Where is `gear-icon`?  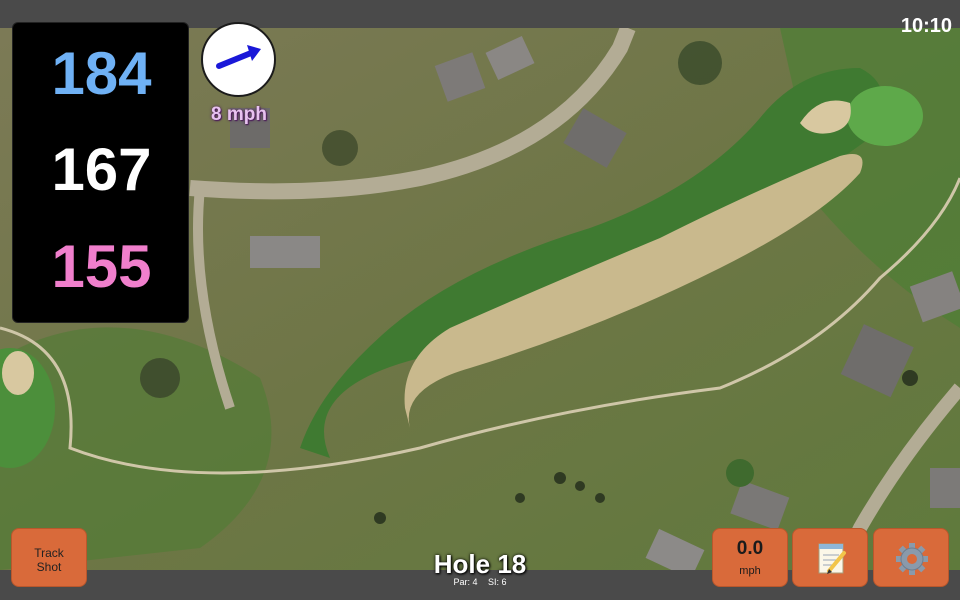 gear-icon is located at coordinates (912, 559).